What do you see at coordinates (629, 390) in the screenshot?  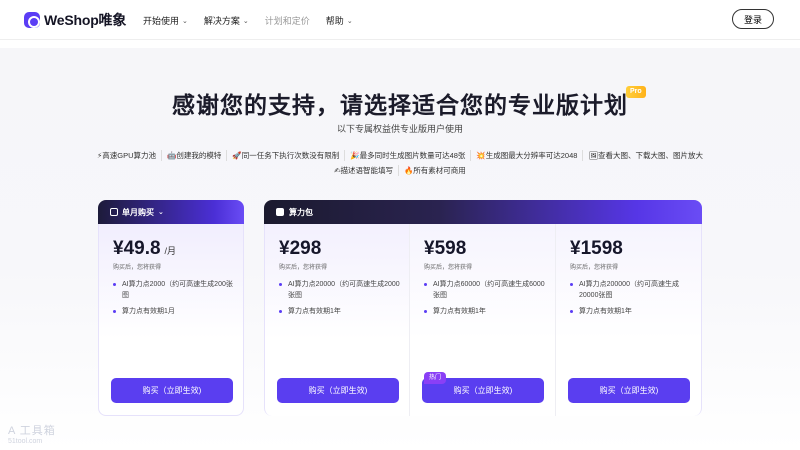 I see `buy-button-1598: 购买（立即生效)` at bounding box center [629, 390].